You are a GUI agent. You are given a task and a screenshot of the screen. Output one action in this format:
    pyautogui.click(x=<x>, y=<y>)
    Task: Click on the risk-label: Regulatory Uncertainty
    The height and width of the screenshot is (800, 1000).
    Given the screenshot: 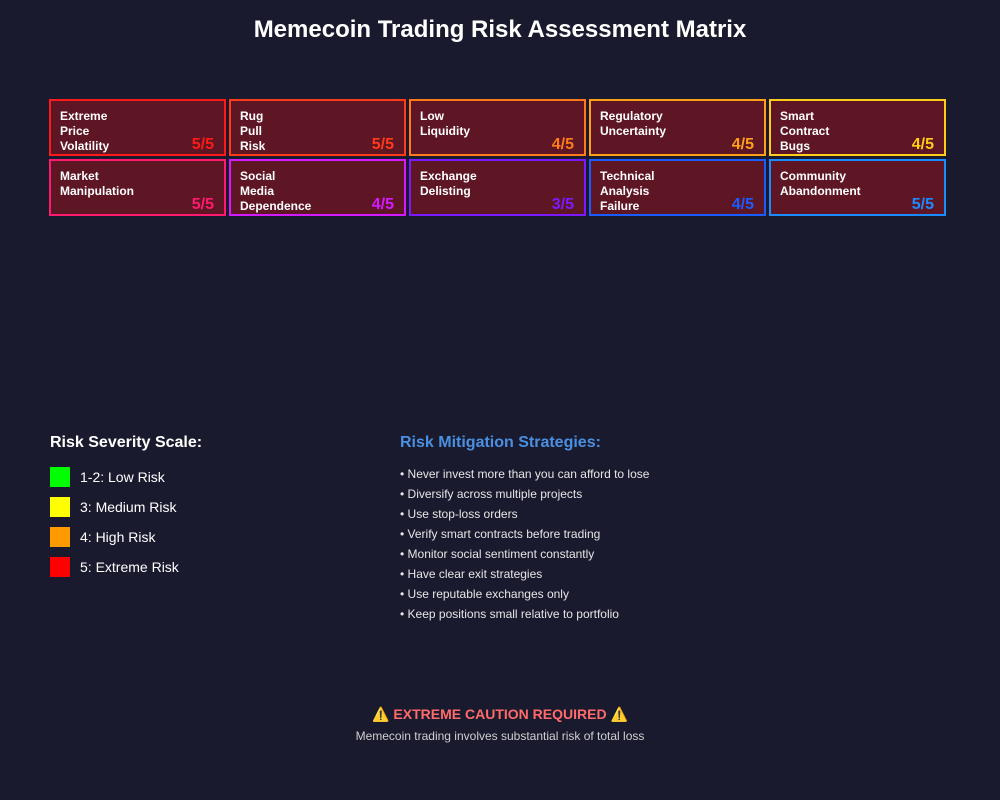 What is the action you would take?
    pyautogui.click(x=633, y=123)
    